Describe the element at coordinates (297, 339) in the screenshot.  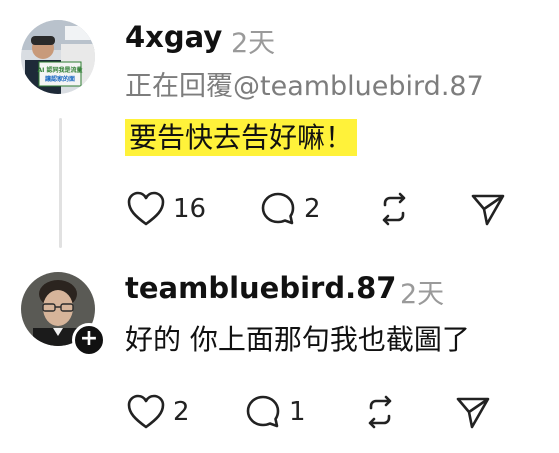
I see `reply-body: 好的 你上面那句我也截圖了` at that location.